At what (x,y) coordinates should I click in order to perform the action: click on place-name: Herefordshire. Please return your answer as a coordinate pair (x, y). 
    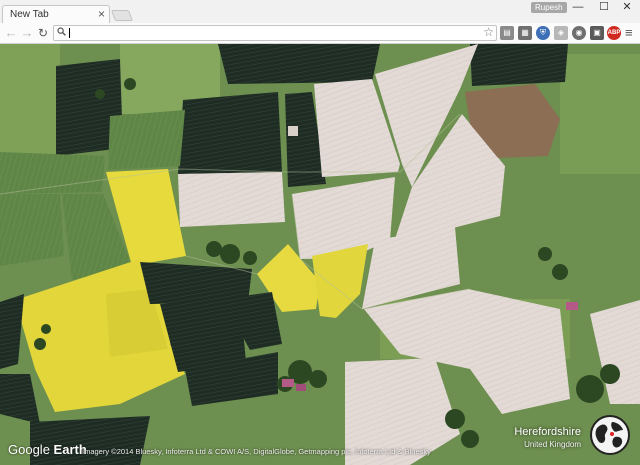
    Looking at the image, I should click on (547, 432).